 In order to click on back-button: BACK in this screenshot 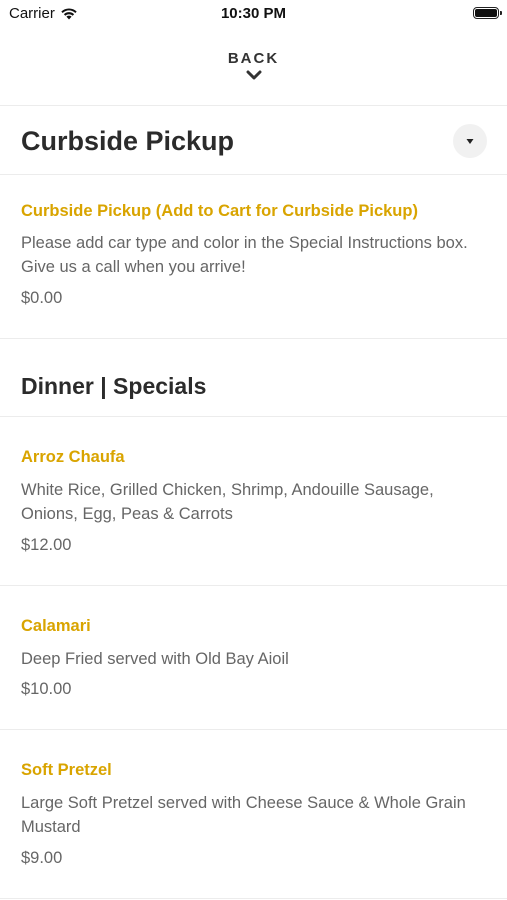, I will do `click(253, 73)`.